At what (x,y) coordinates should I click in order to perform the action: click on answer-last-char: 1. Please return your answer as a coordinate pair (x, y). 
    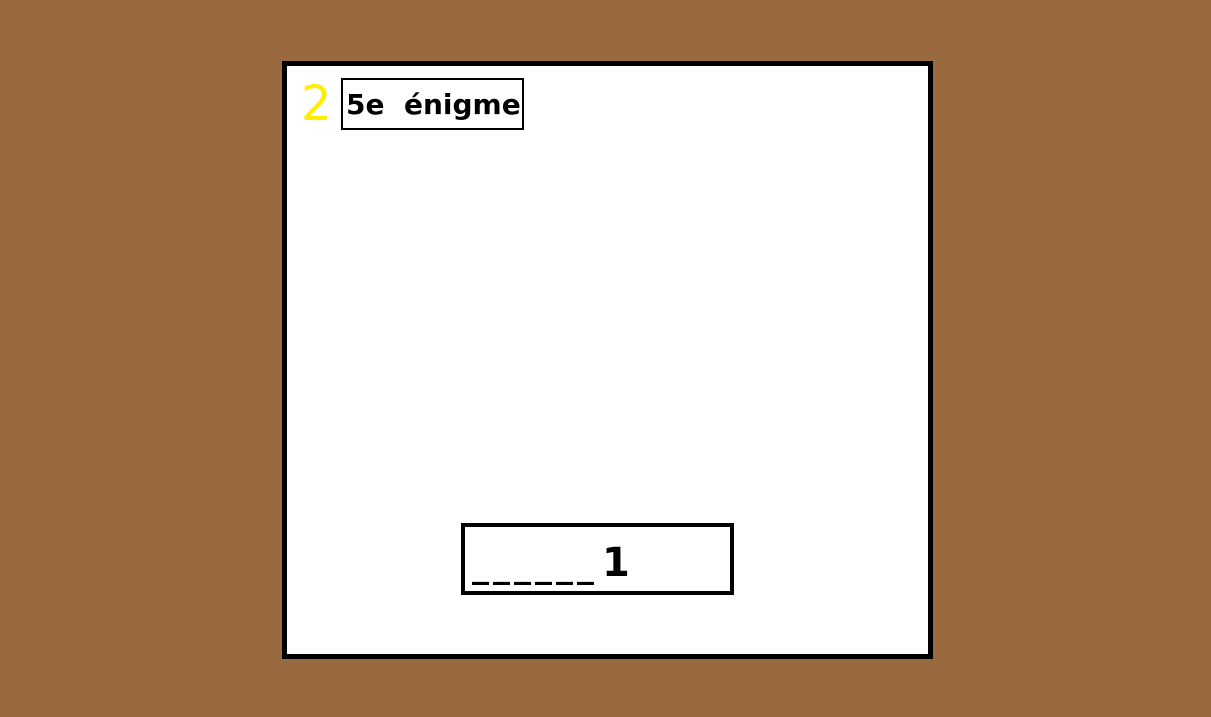
    Looking at the image, I should click on (616, 563).